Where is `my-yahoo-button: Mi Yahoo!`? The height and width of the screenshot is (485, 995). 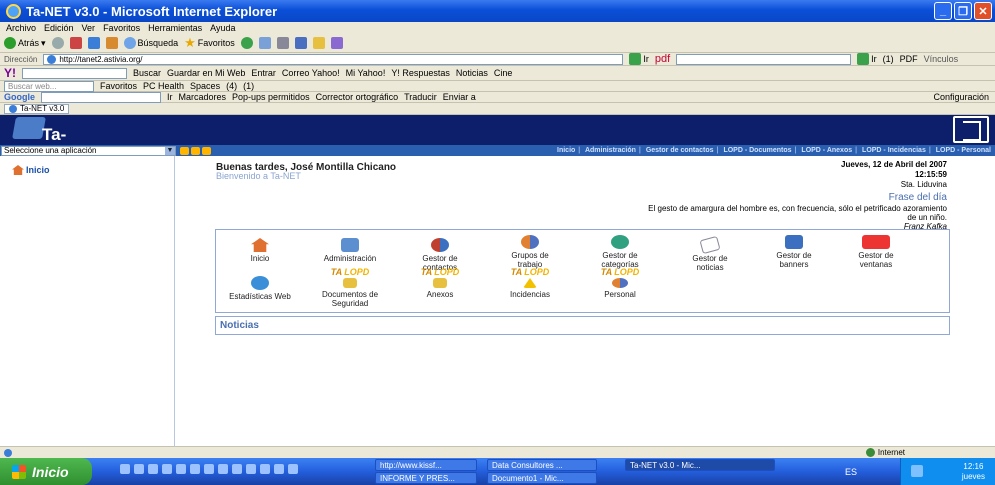 my-yahoo-button: Mi Yahoo! is located at coordinates (366, 73).